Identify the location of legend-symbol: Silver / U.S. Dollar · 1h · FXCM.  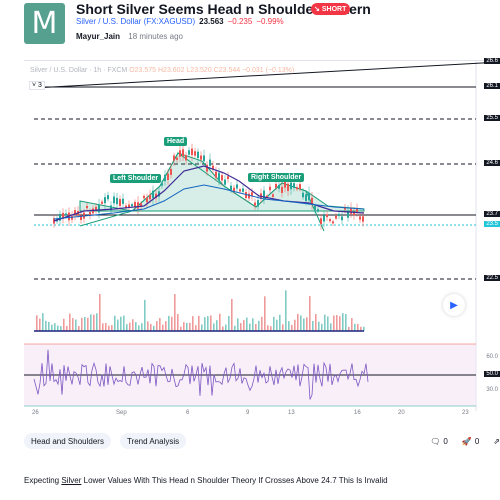
(79, 70).